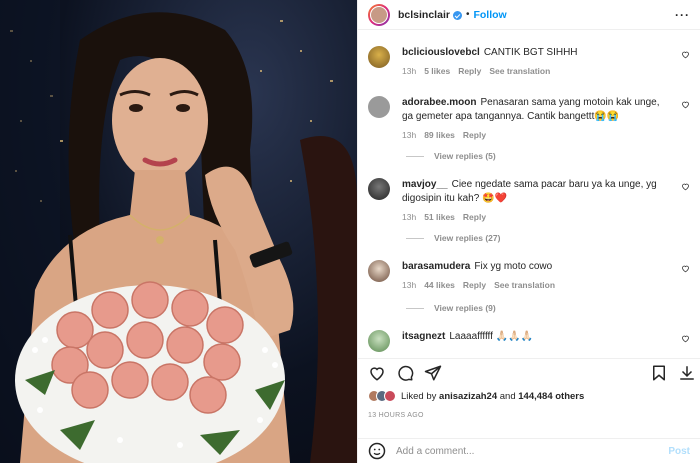  I want to click on comment-item: itsagnezt Laaaaffffff 🙏🏻🙏🏻🙏🏻, so click(529, 341).